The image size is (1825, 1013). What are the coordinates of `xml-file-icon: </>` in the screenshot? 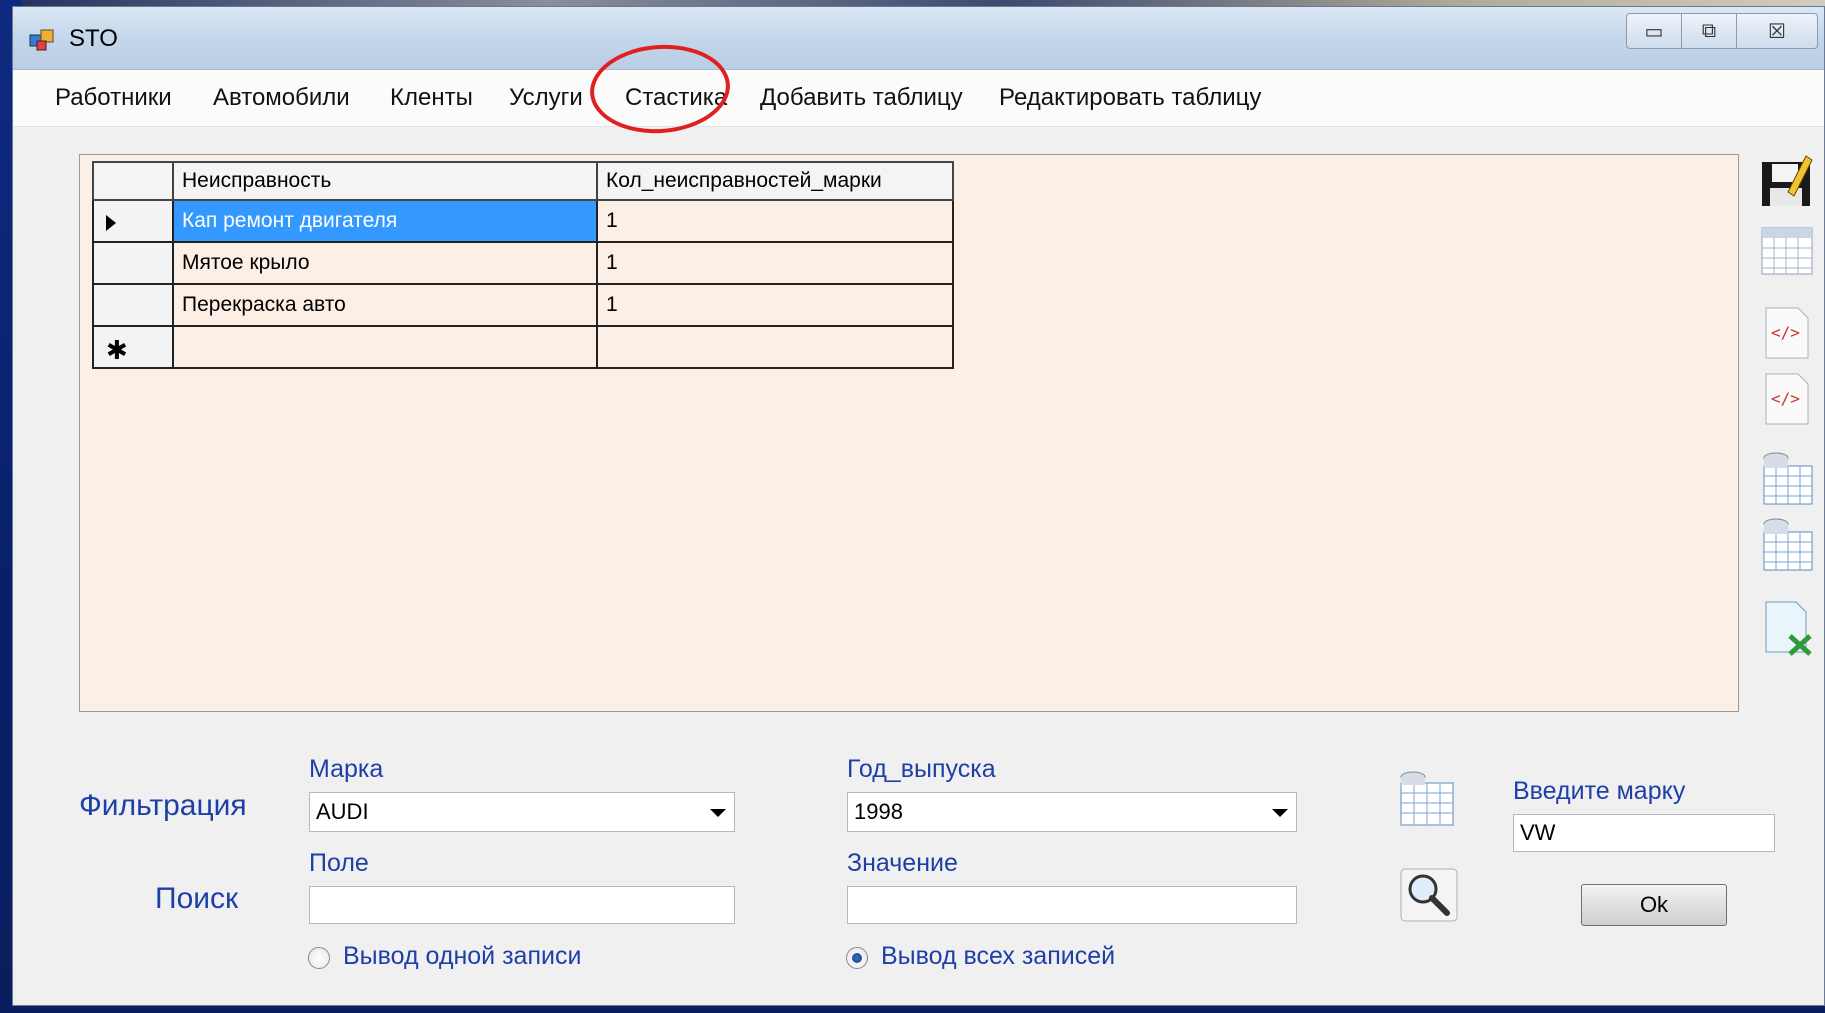 It's located at (1787, 333).